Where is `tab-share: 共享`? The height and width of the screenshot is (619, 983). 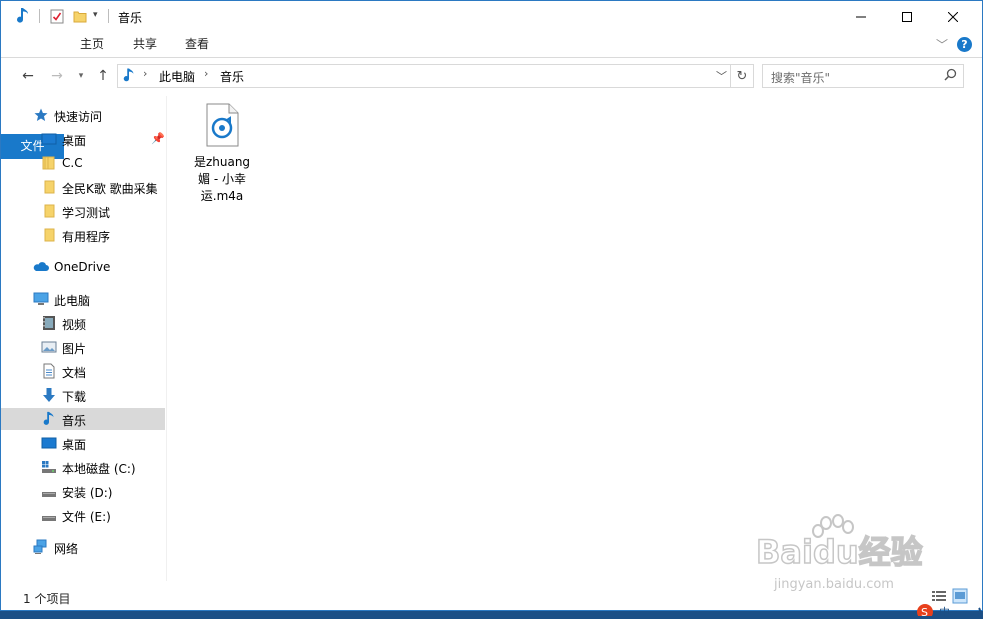 tab-share: 共享 is located at coordinates (145, 44).